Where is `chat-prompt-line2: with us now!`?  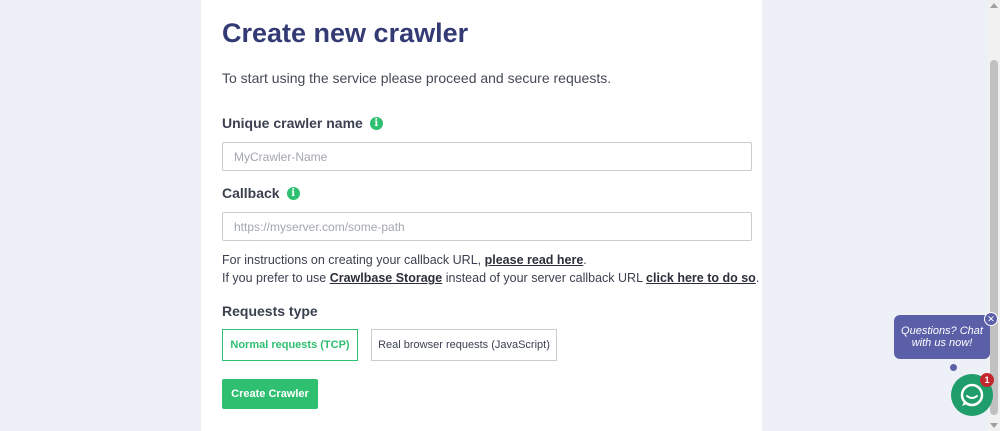
chat-prompt-line2: with us now! is located at coordinates (942, 343).